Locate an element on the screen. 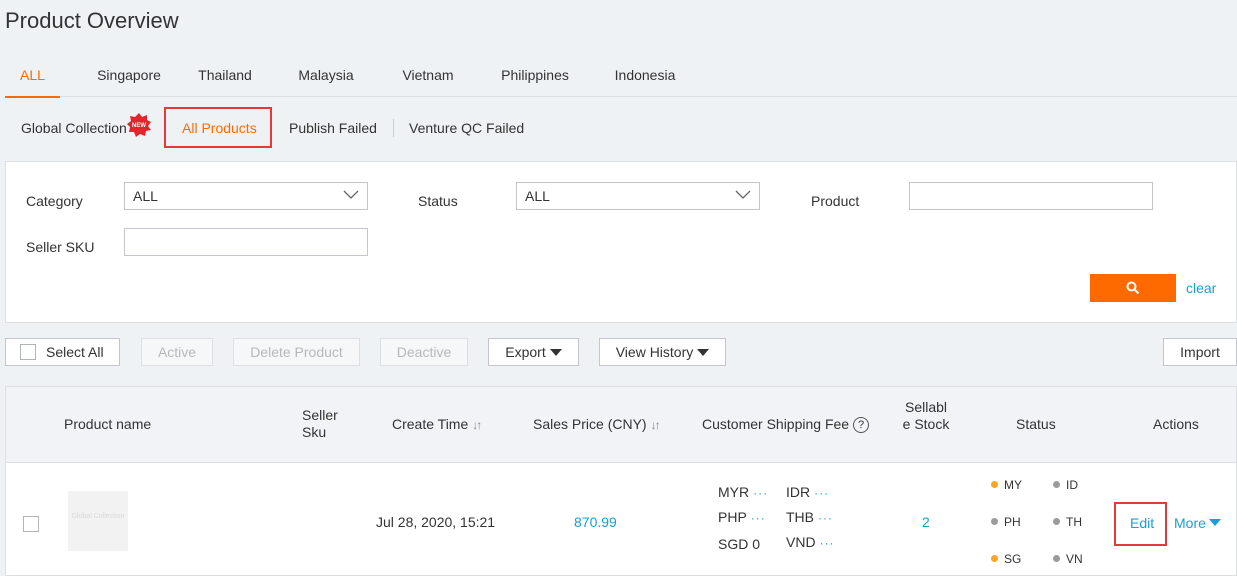  status-label: Status is located at coordinates (438, 201).